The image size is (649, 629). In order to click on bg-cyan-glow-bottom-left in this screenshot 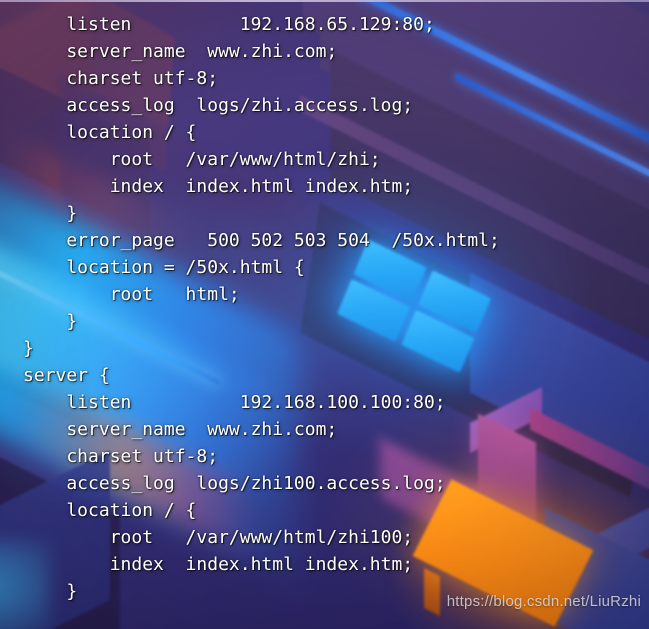, I will do `click(25, 584)`.